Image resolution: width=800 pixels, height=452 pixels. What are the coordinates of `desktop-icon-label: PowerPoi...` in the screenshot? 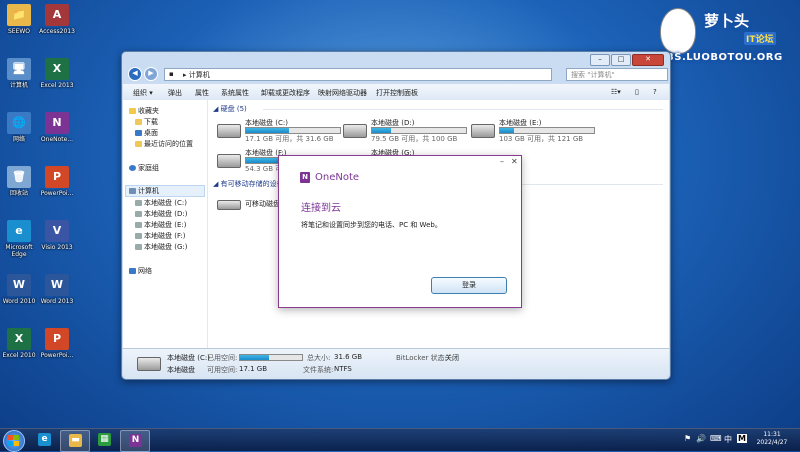 It's located at (57, 193).